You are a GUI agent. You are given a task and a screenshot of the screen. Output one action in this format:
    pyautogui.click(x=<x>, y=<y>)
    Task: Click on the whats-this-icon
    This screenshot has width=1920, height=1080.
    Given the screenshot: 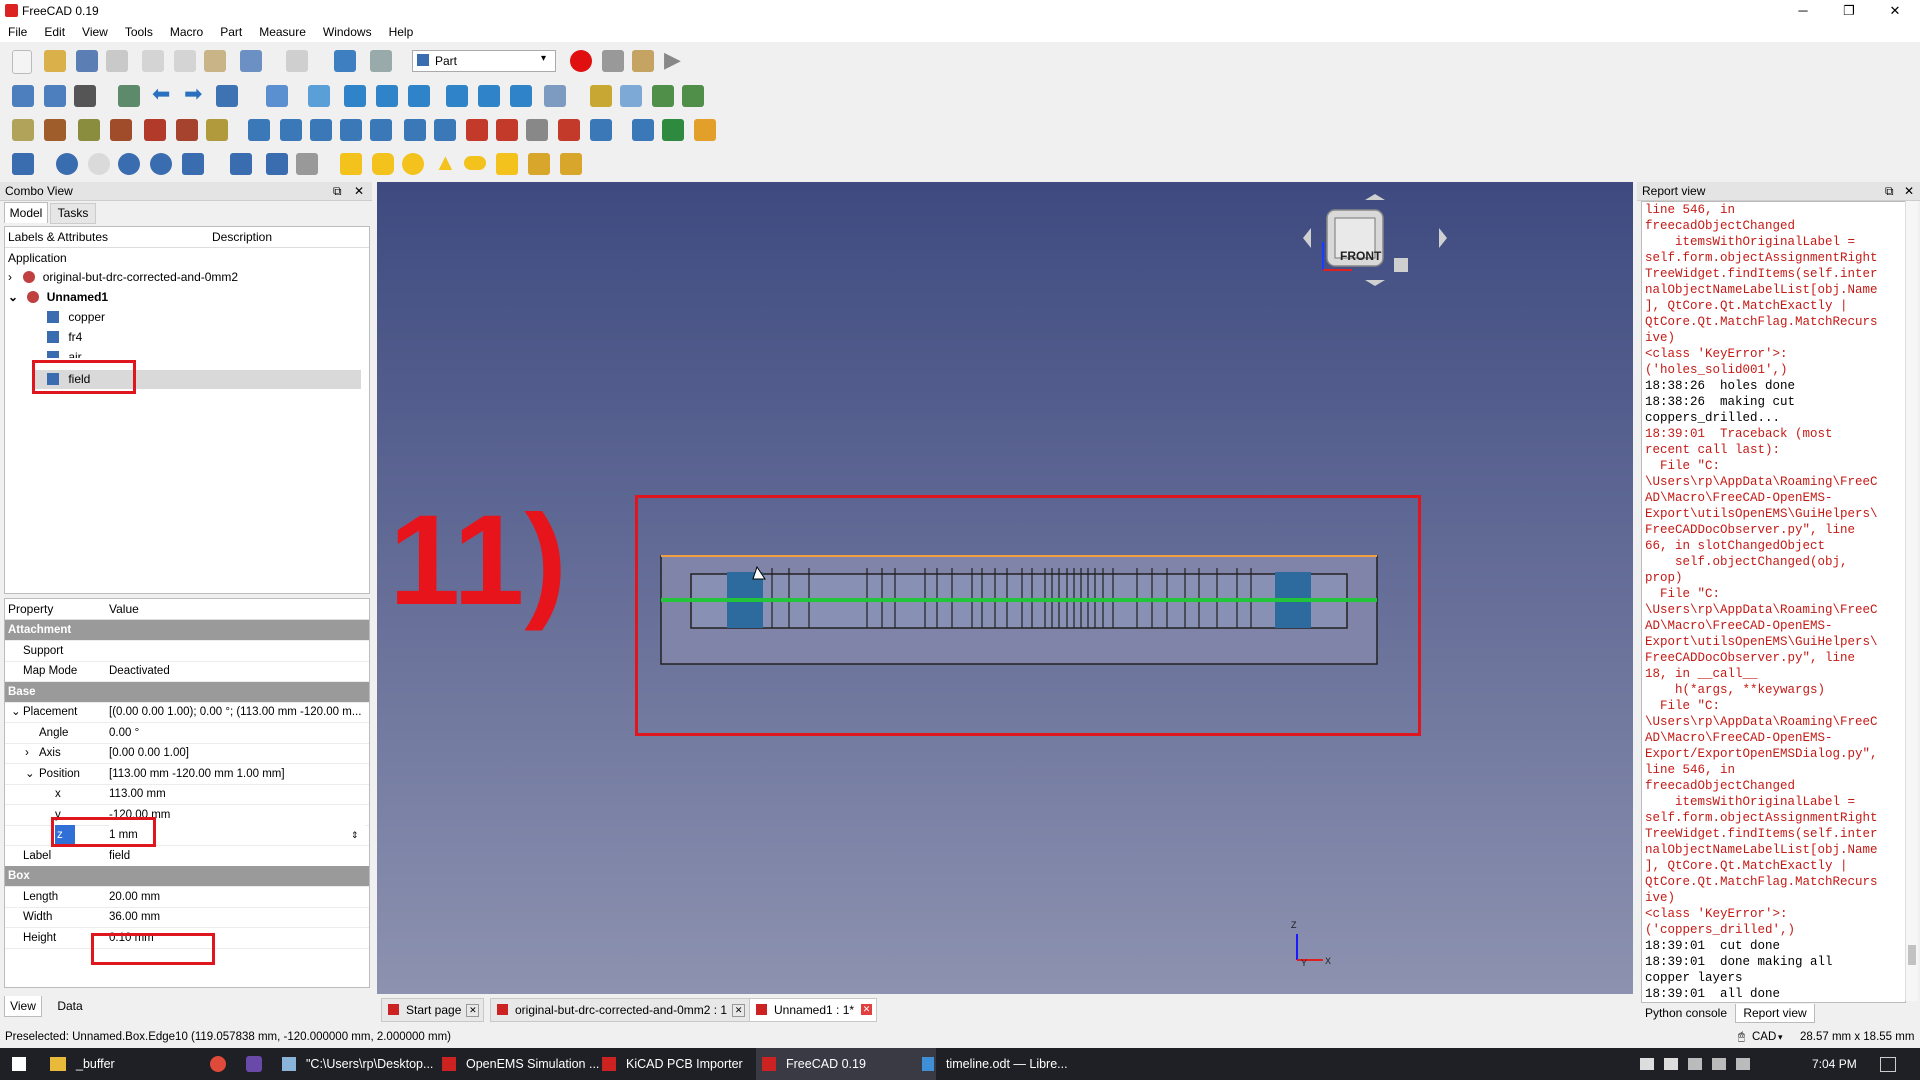 What is the action you would take?
    pyautogui.click(x=381, y=61)
    